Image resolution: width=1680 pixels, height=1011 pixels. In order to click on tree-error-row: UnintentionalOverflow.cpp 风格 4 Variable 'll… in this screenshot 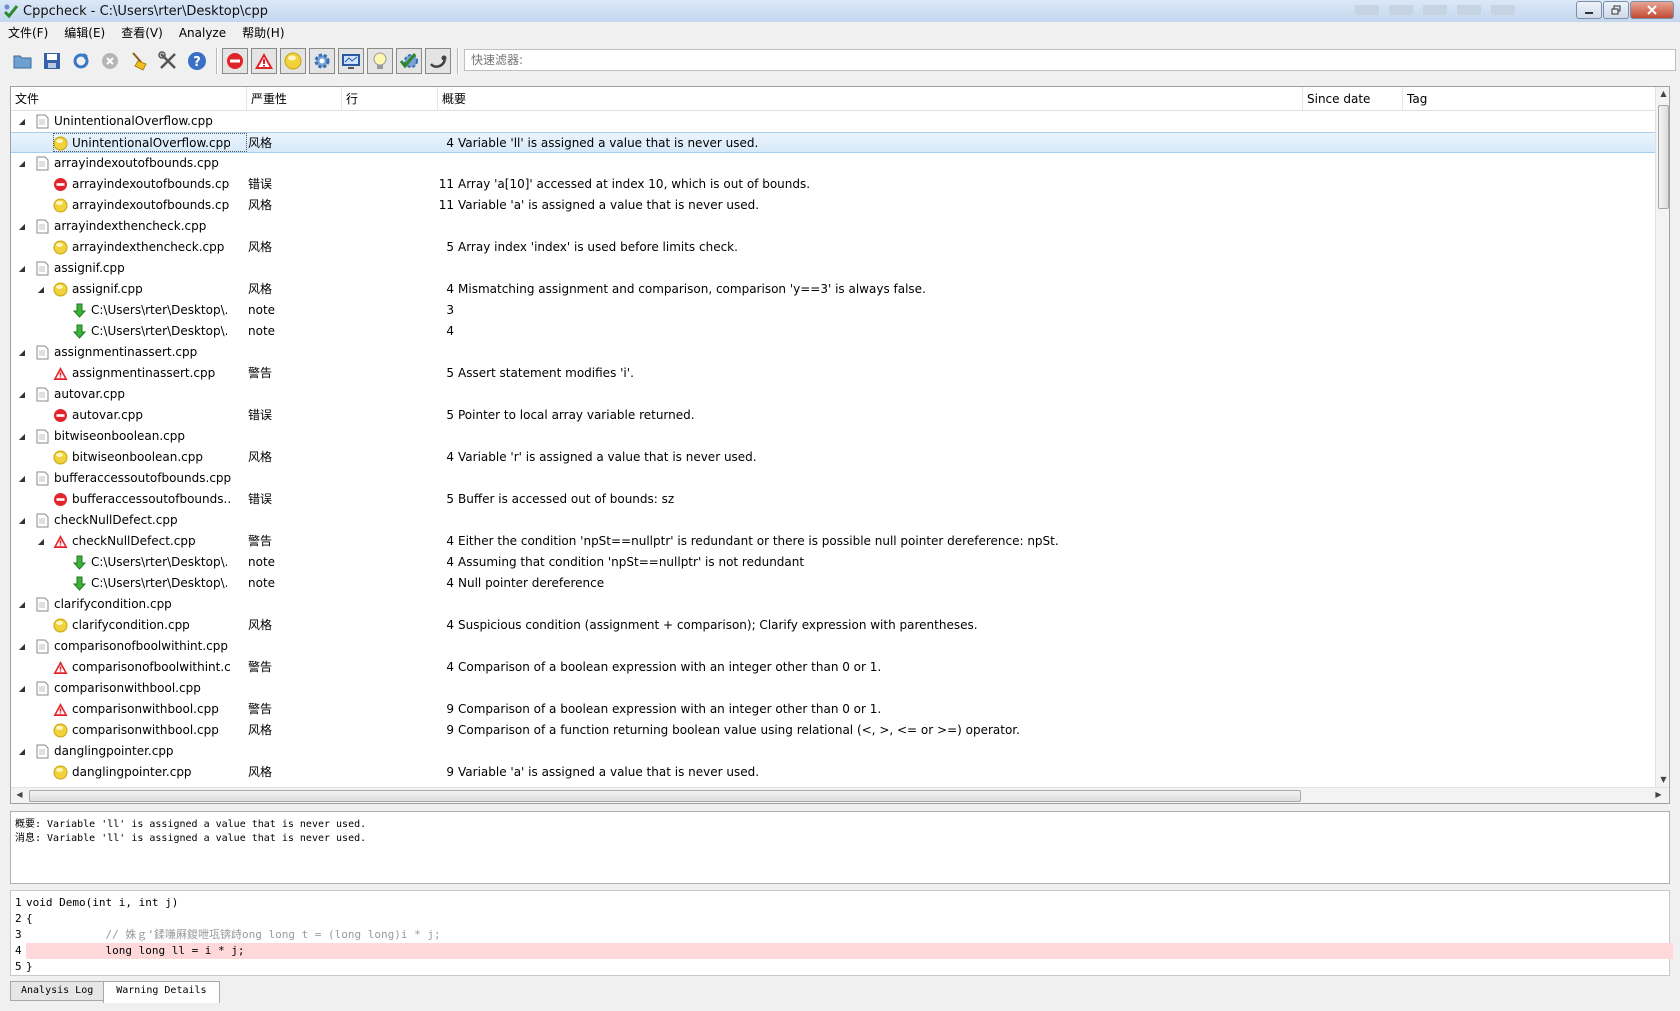, I will do `click(833, 142)`.